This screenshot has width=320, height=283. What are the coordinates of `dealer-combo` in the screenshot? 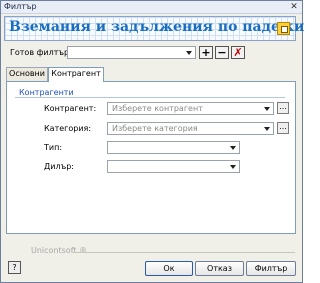 It's located at (173, 166).